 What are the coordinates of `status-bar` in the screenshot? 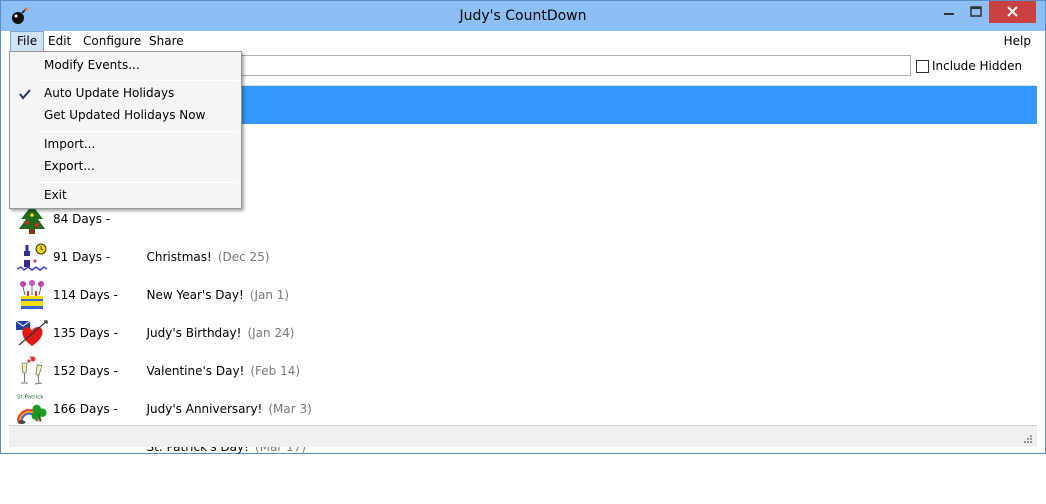 It's located at (523, 436).